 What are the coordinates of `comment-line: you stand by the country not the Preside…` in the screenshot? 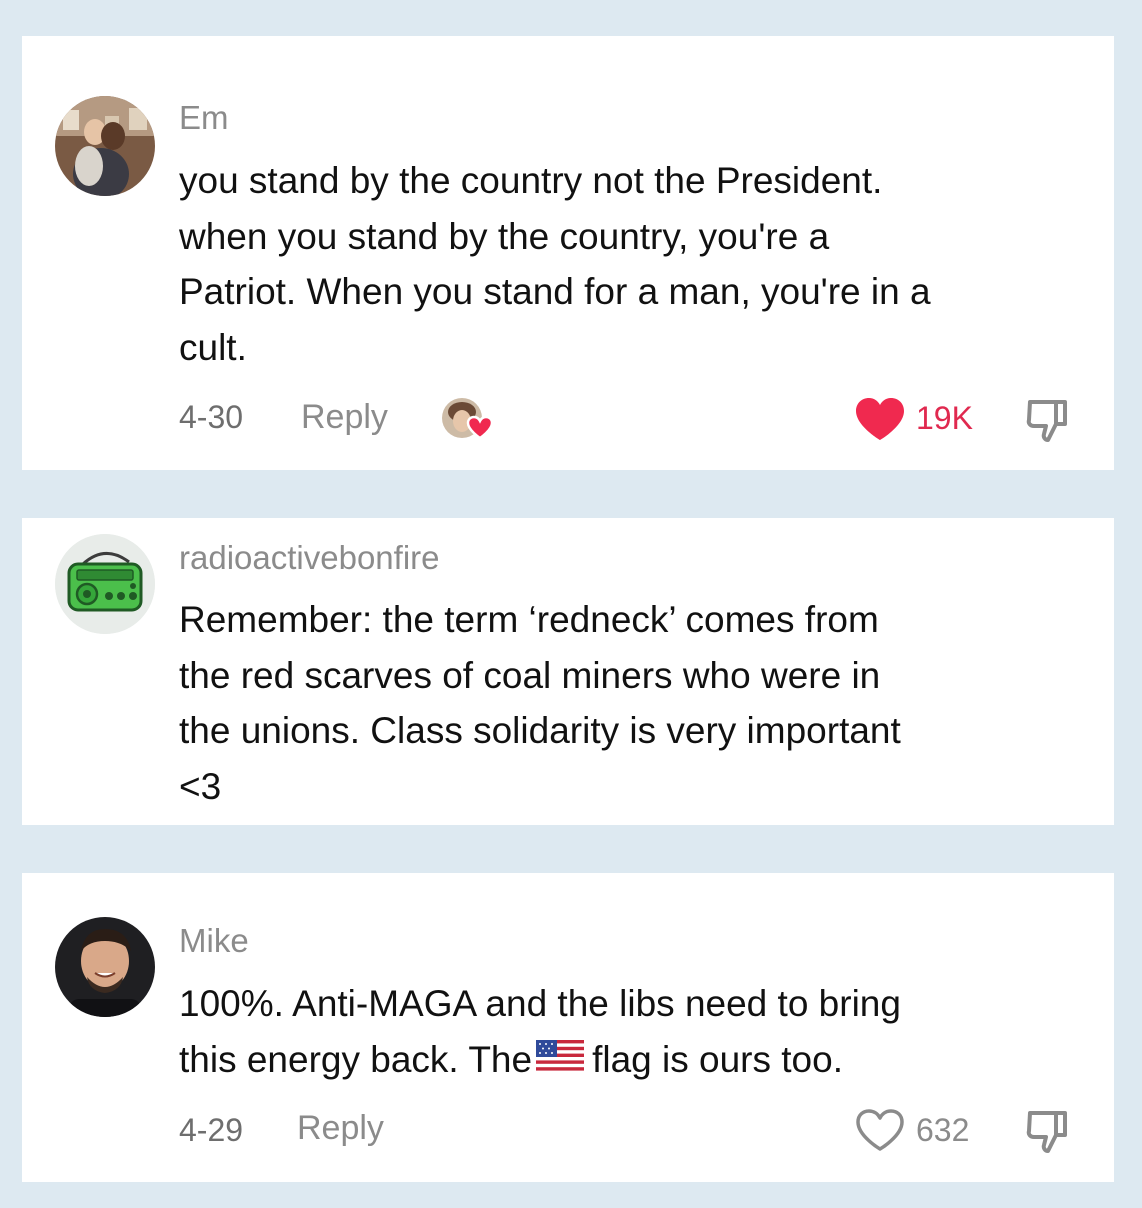 It's located at (531, 180).